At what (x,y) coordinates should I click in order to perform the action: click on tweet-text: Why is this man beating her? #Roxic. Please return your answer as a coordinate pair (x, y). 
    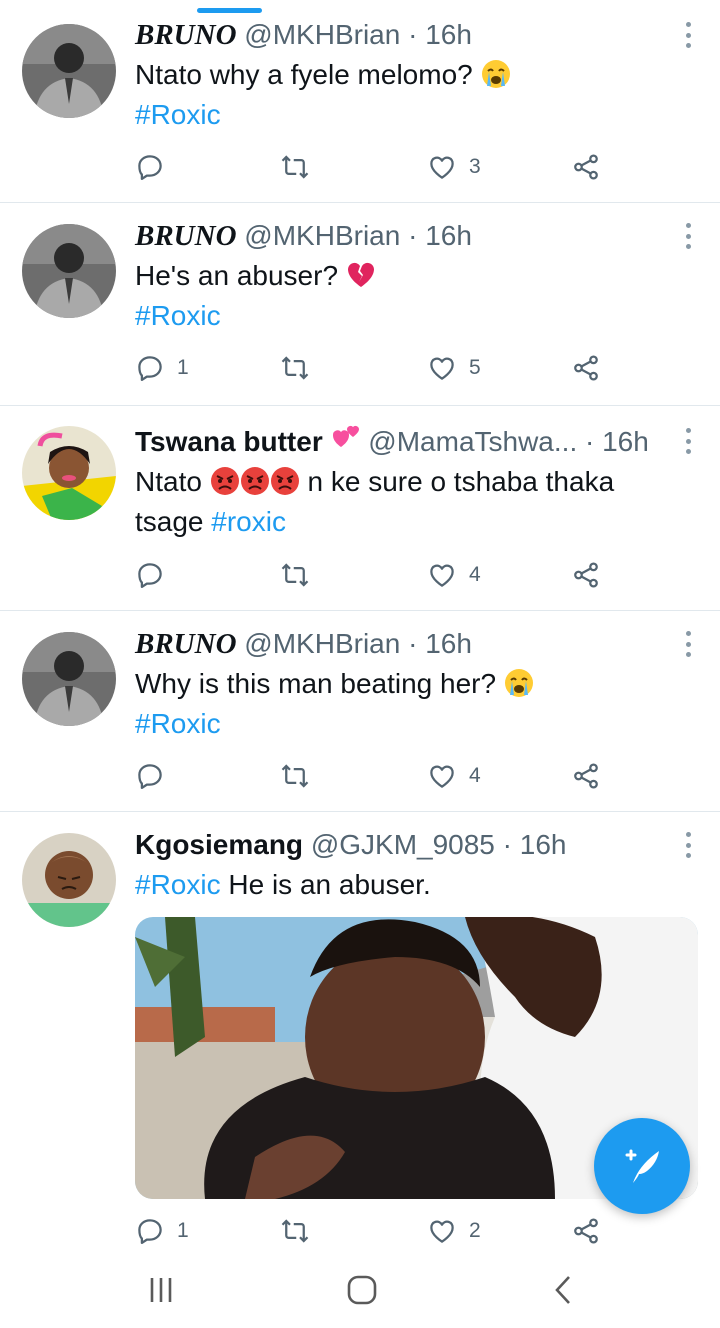
    Looking at the image, I should click on (407, 704).